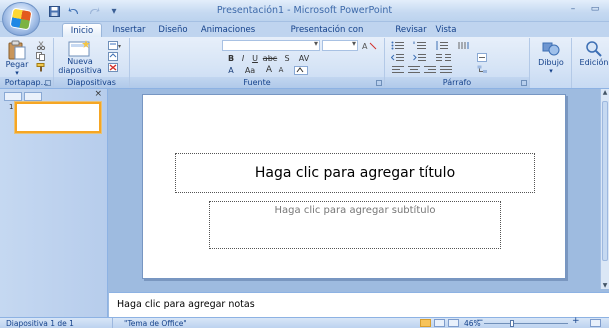  I want to click on group-label-paragraph: Párrafo, so click(457, 82).